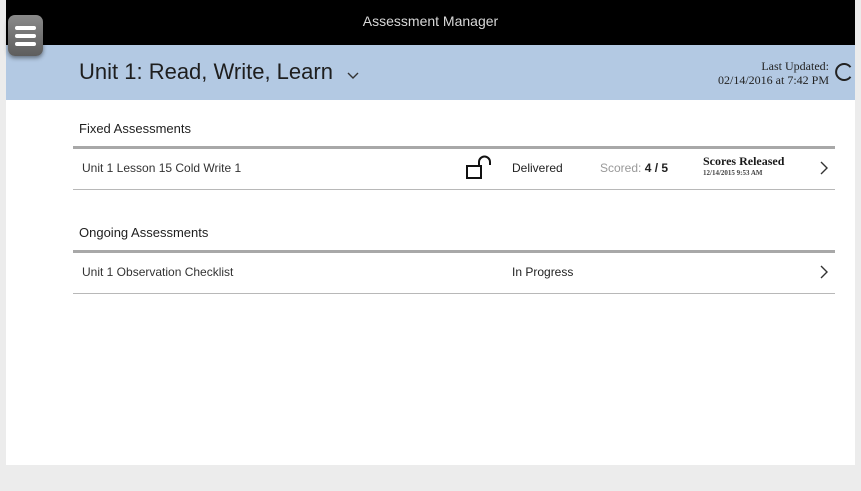 The height and width of the screenshot is (491, 861). Describe the element at coordinates (733, 173) in the screenshot. I see `release-date: 12/14/2015 9:53 AM` at that location.